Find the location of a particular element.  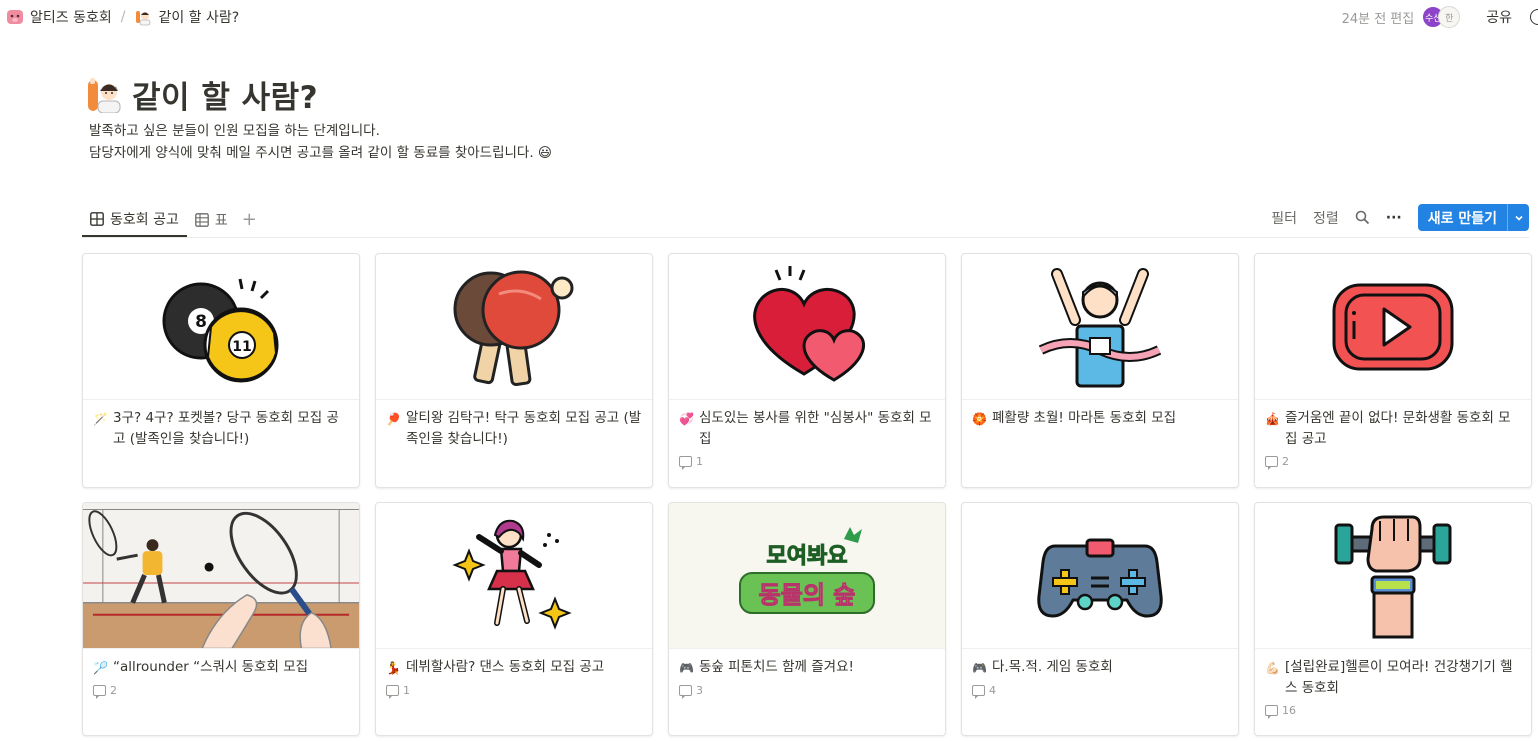

filter-button: 필터 is located at coordinates (1284, 218).